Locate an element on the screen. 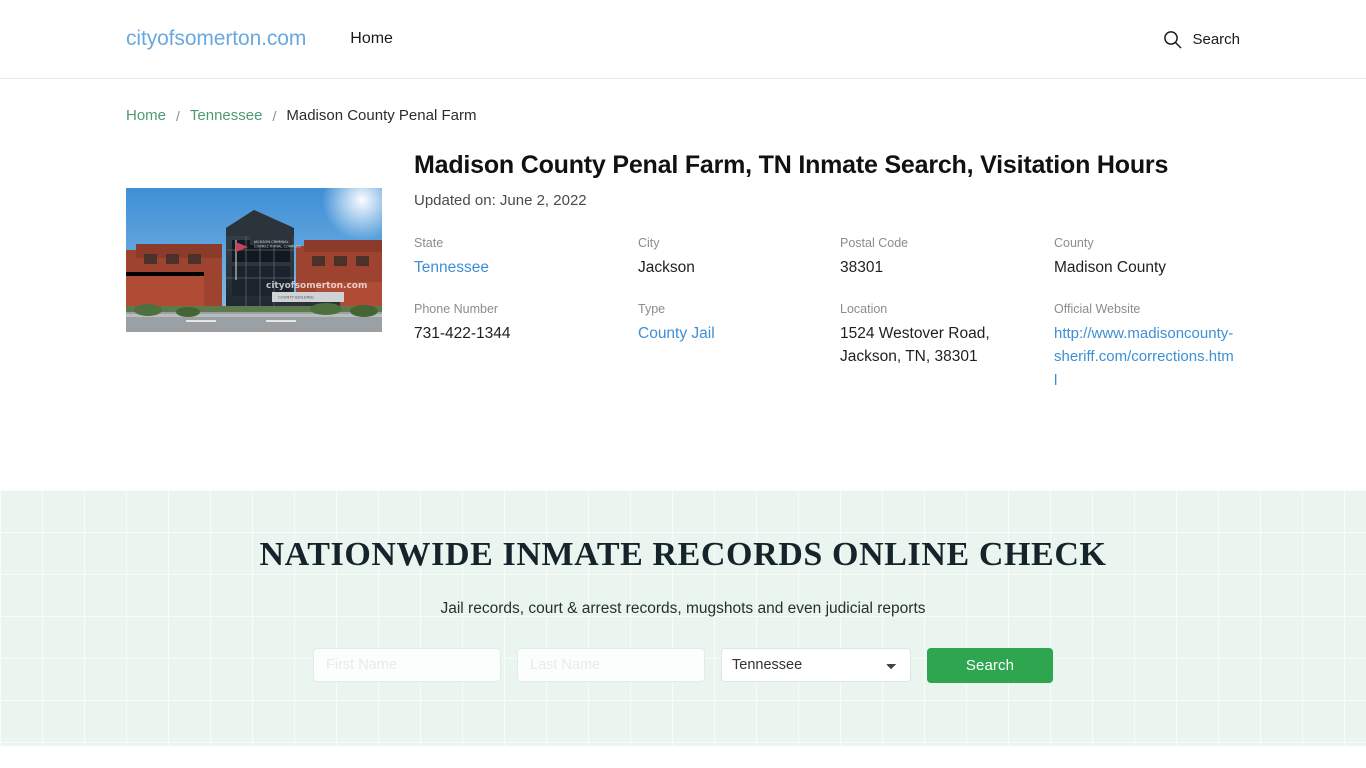 The height and width of the screenshot is (768, 1366). detail-label-location: Location is located at coordinates (864, 309).